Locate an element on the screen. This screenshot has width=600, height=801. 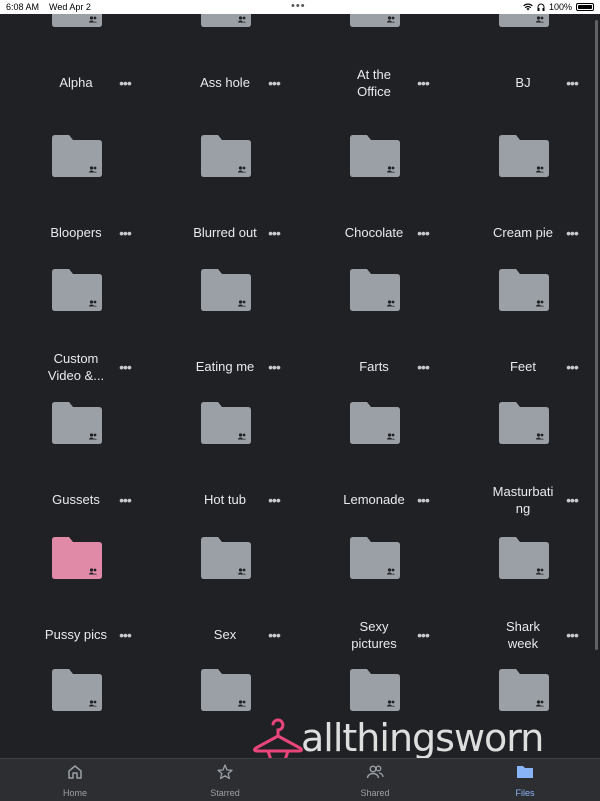
folder-item: BJ ••• is located at coordinates (521, 58).